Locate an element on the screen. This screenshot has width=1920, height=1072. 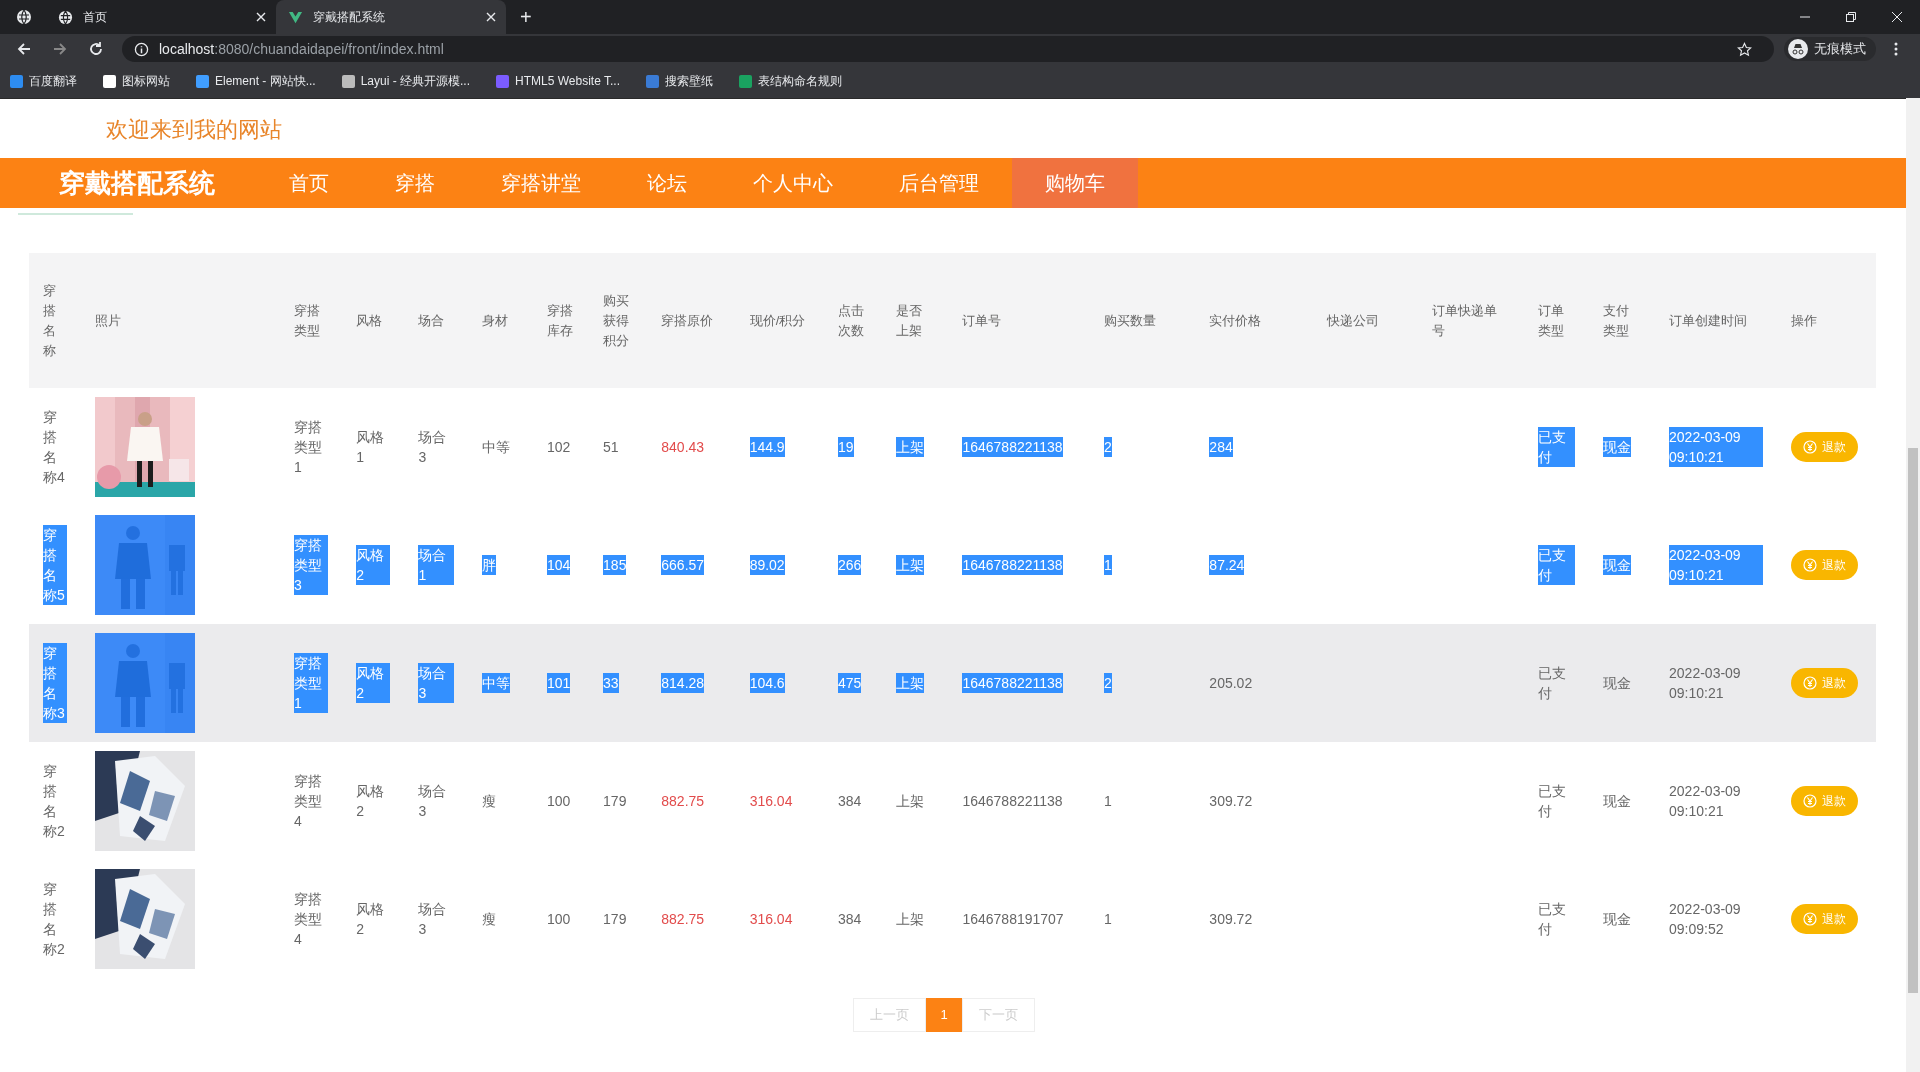
nav-item: 个人中心 is located at coordinates (793, 183).